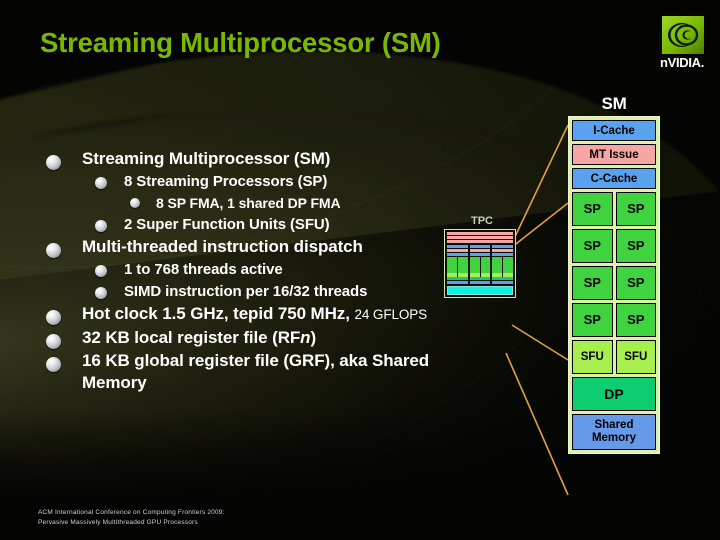  What do you see at coordinates (191, 337) in the screenshot?
I see `bullet-text-main: 32 KB local register file (RF` at bounding box center [191, 337].